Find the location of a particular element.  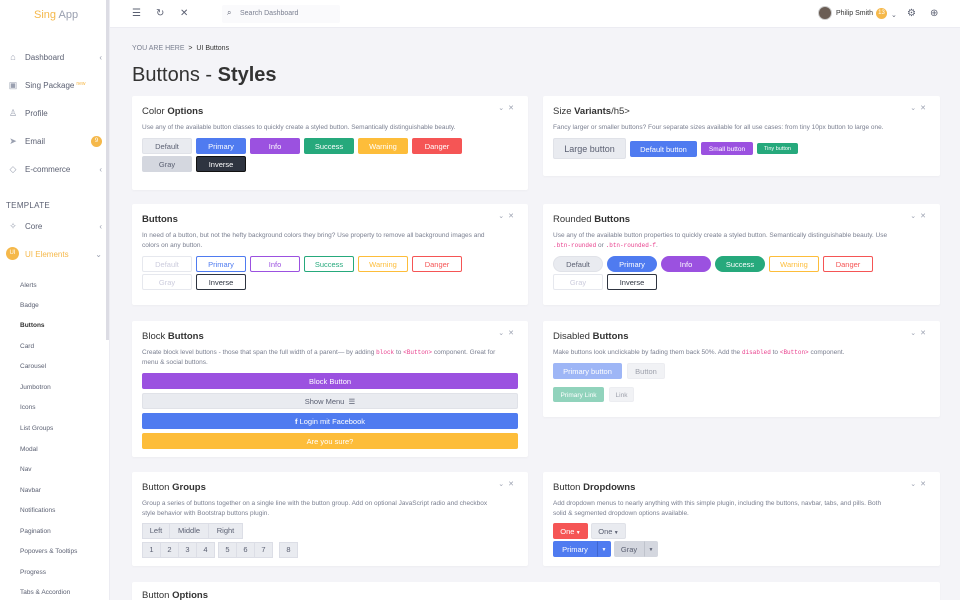

success-button: Success is located at coordinates (329, 146).